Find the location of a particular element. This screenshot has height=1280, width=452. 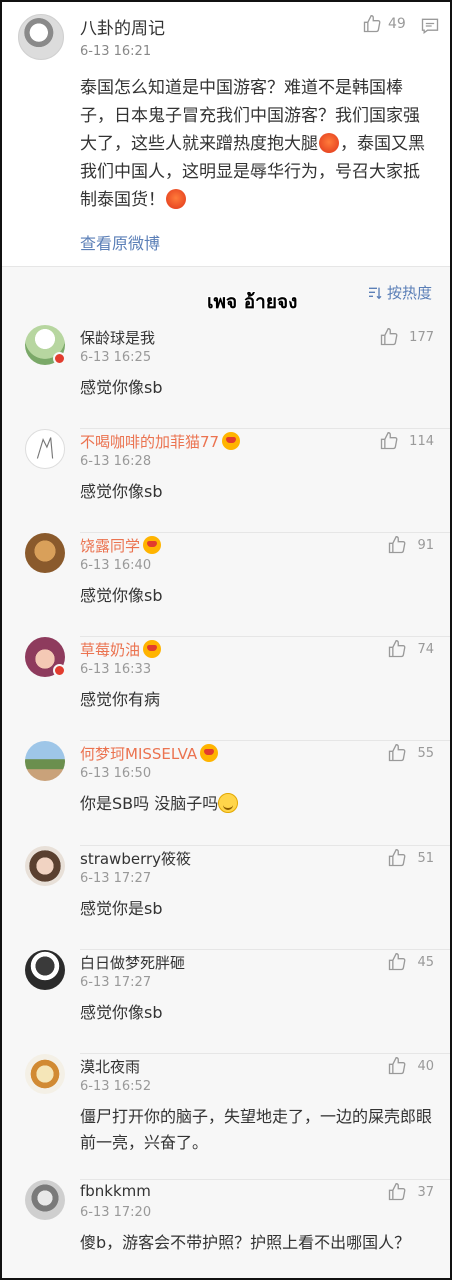

comment-like-button: 91 is located at coordinates (410, 545).